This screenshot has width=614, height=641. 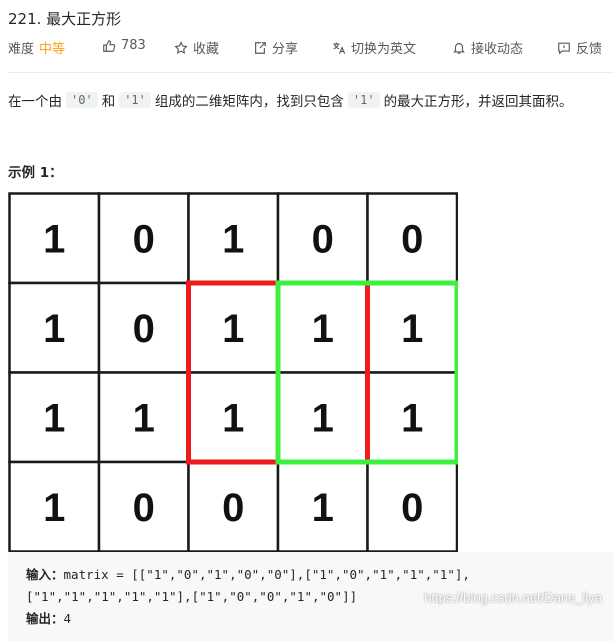 I want to click on favorite-button: 收藏, so click(x=196, y=47).